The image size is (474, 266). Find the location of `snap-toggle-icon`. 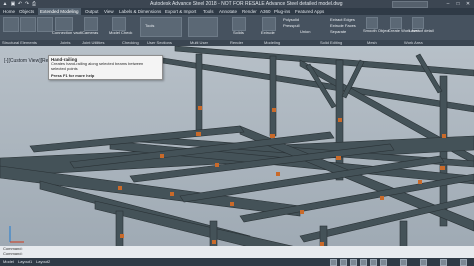

snap-toggle-icon is located at coordinates (343, 262).